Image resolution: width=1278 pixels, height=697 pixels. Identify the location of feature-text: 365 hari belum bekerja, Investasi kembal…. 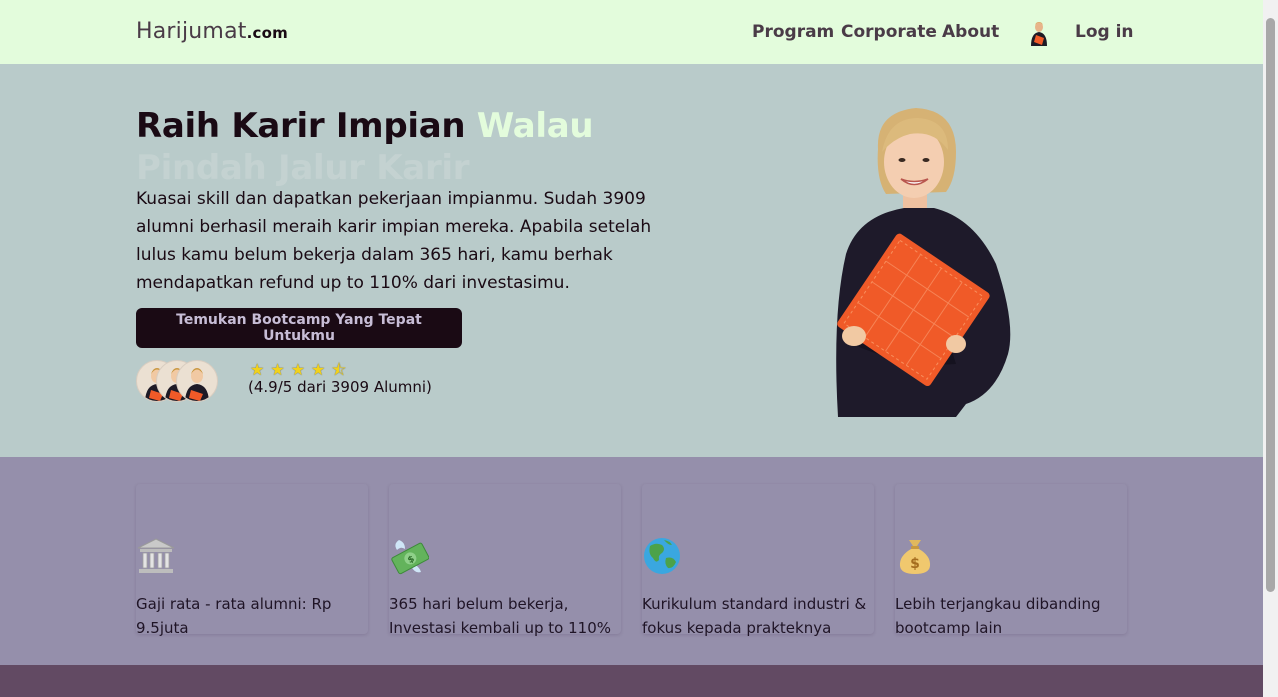
(500, 616).